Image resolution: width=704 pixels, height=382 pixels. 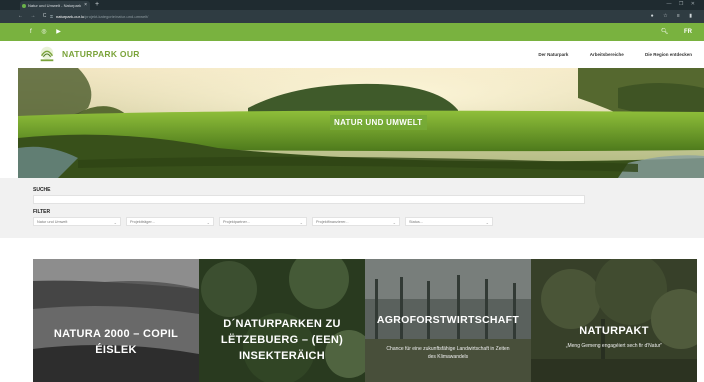 I want to click on card-title: NATURPAKT, so click(x=614, y=331).